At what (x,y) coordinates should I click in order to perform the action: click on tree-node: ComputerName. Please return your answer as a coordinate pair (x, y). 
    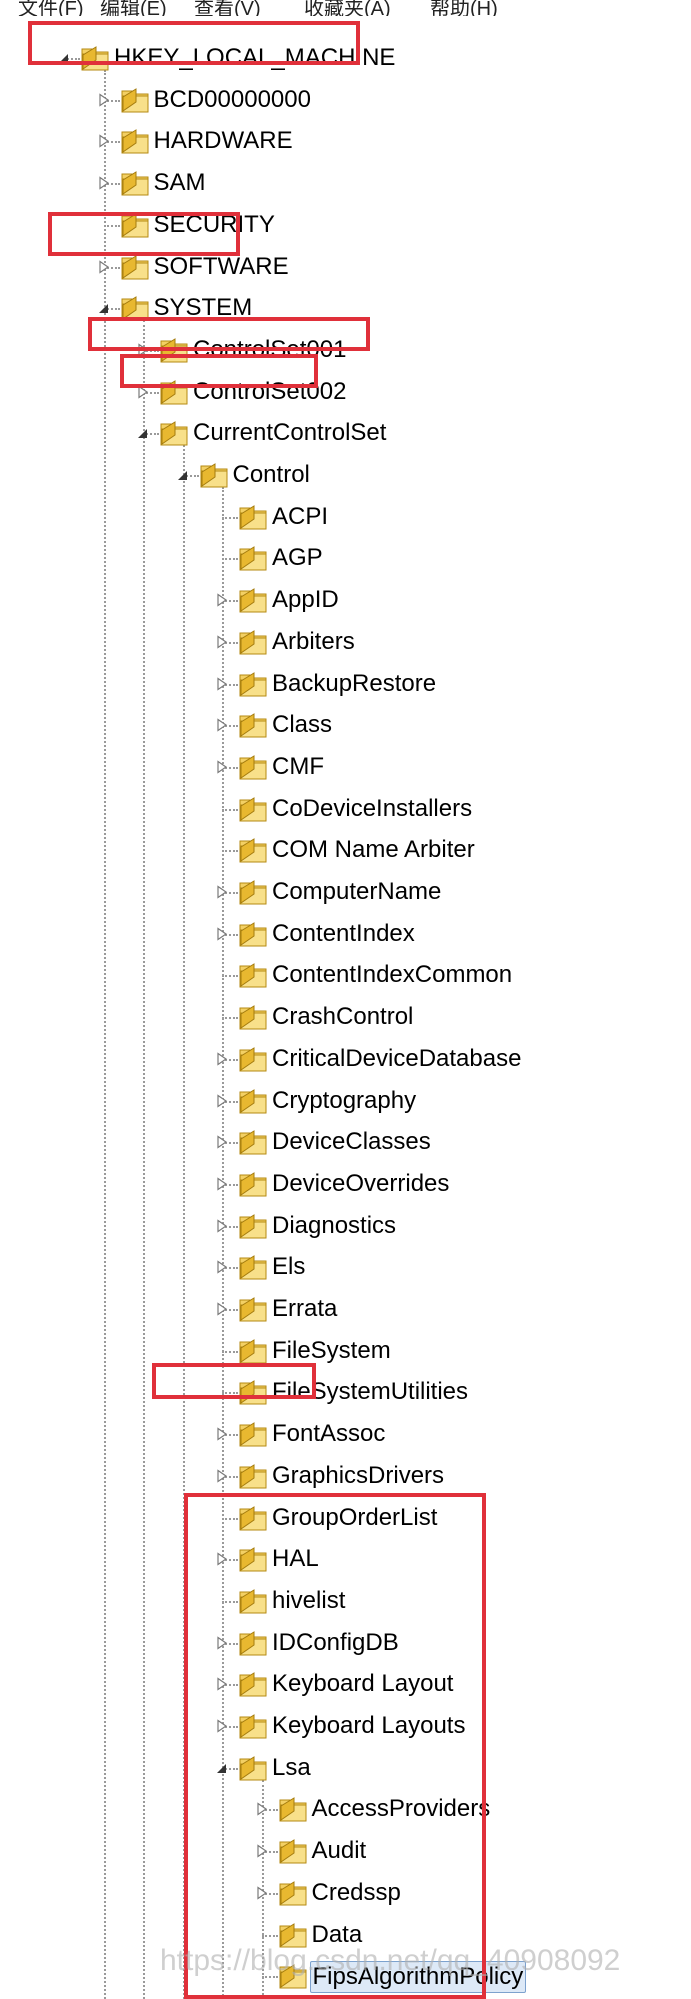
    Looking at the image, I should click on (345, 892).